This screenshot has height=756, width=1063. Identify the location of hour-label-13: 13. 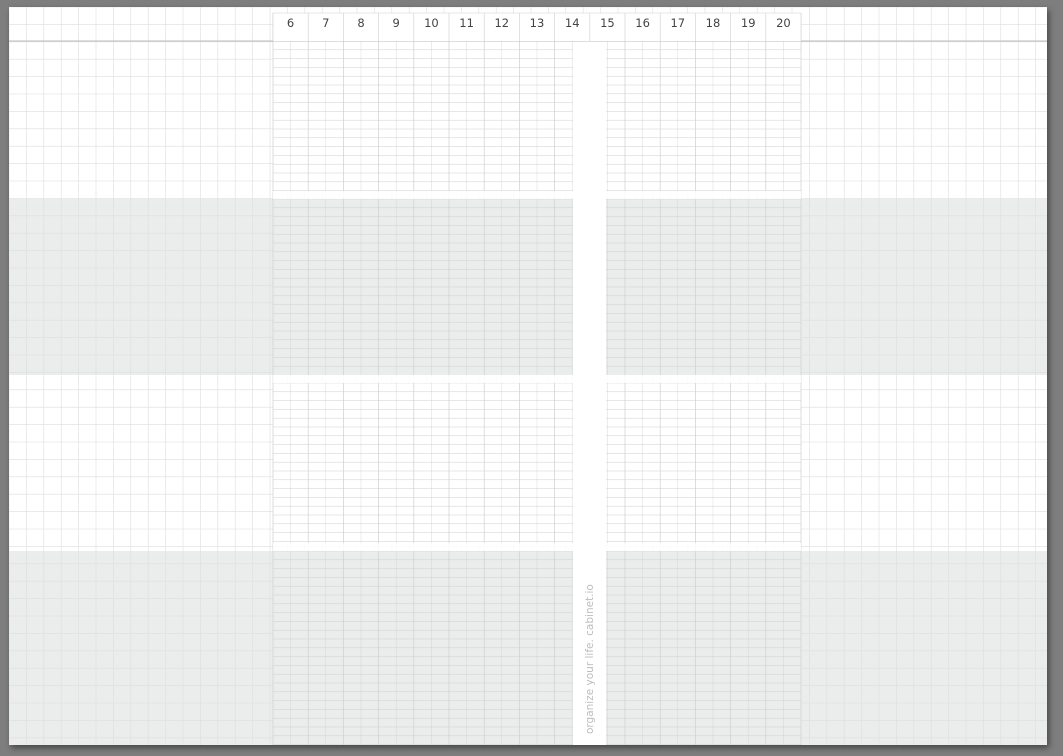
(537, 23).